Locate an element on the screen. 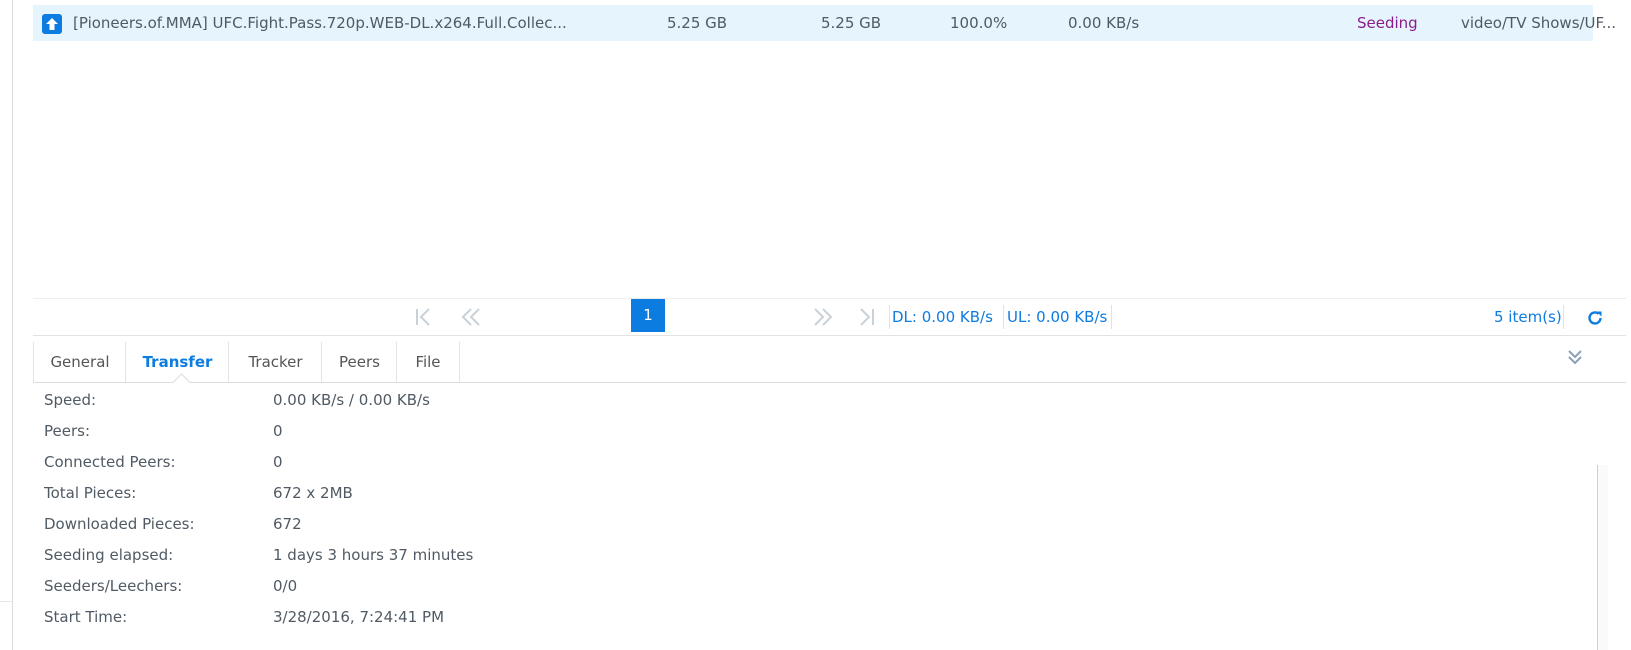  detail-value: 672 is located at coordinates (287, 524).